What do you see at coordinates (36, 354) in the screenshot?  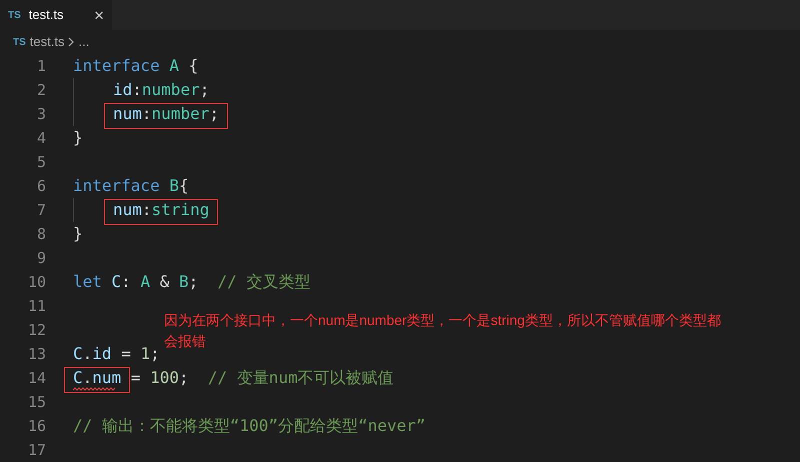 I see `line-number: 13` at bounding box center [36, 354].